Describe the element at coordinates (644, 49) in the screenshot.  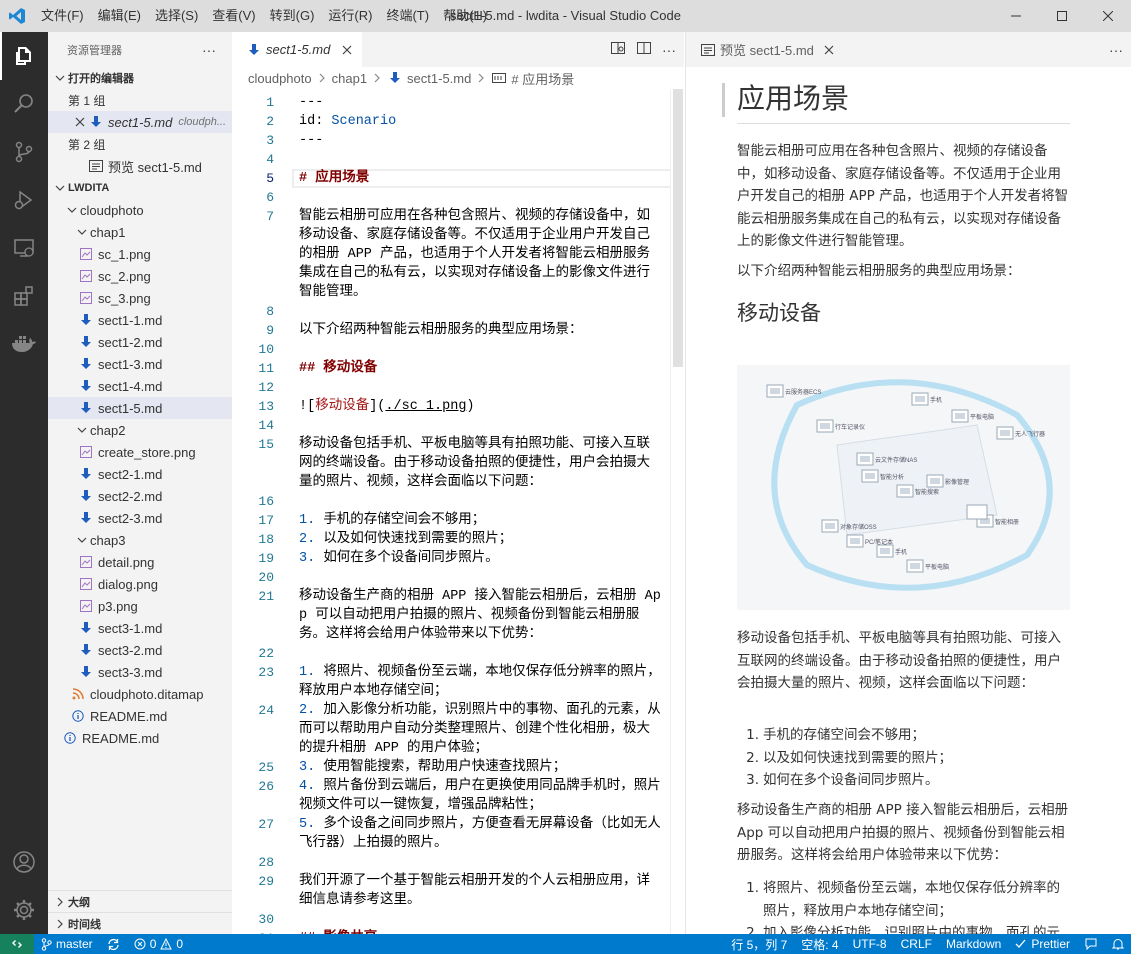
I see `split-editor-icon` at that location.